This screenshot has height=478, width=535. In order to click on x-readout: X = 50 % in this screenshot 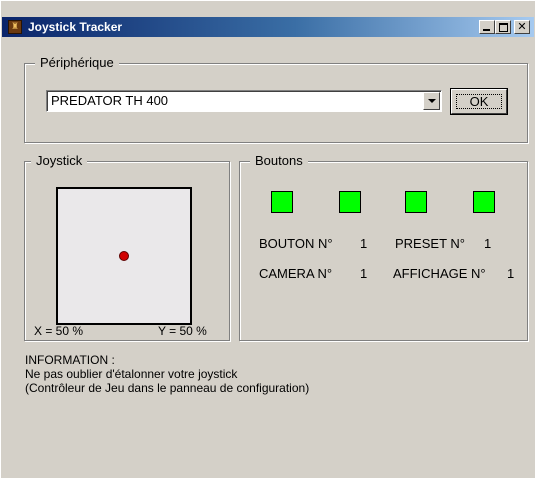, I will do `click(59, 331)`.